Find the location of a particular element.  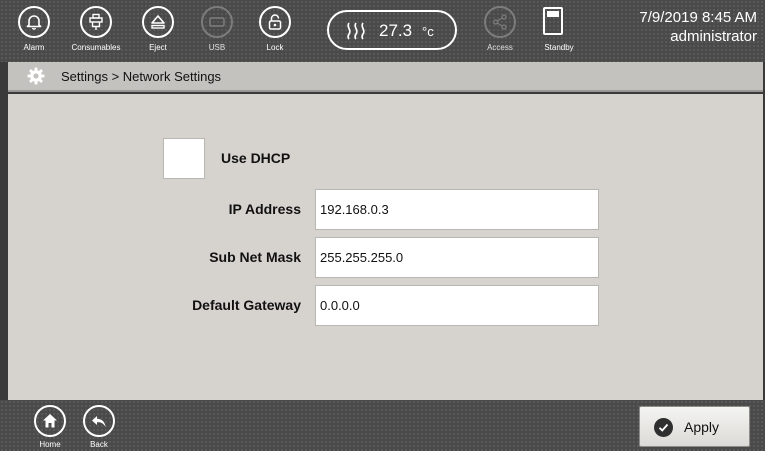

usb-icon is located at coordinates (217, 22).